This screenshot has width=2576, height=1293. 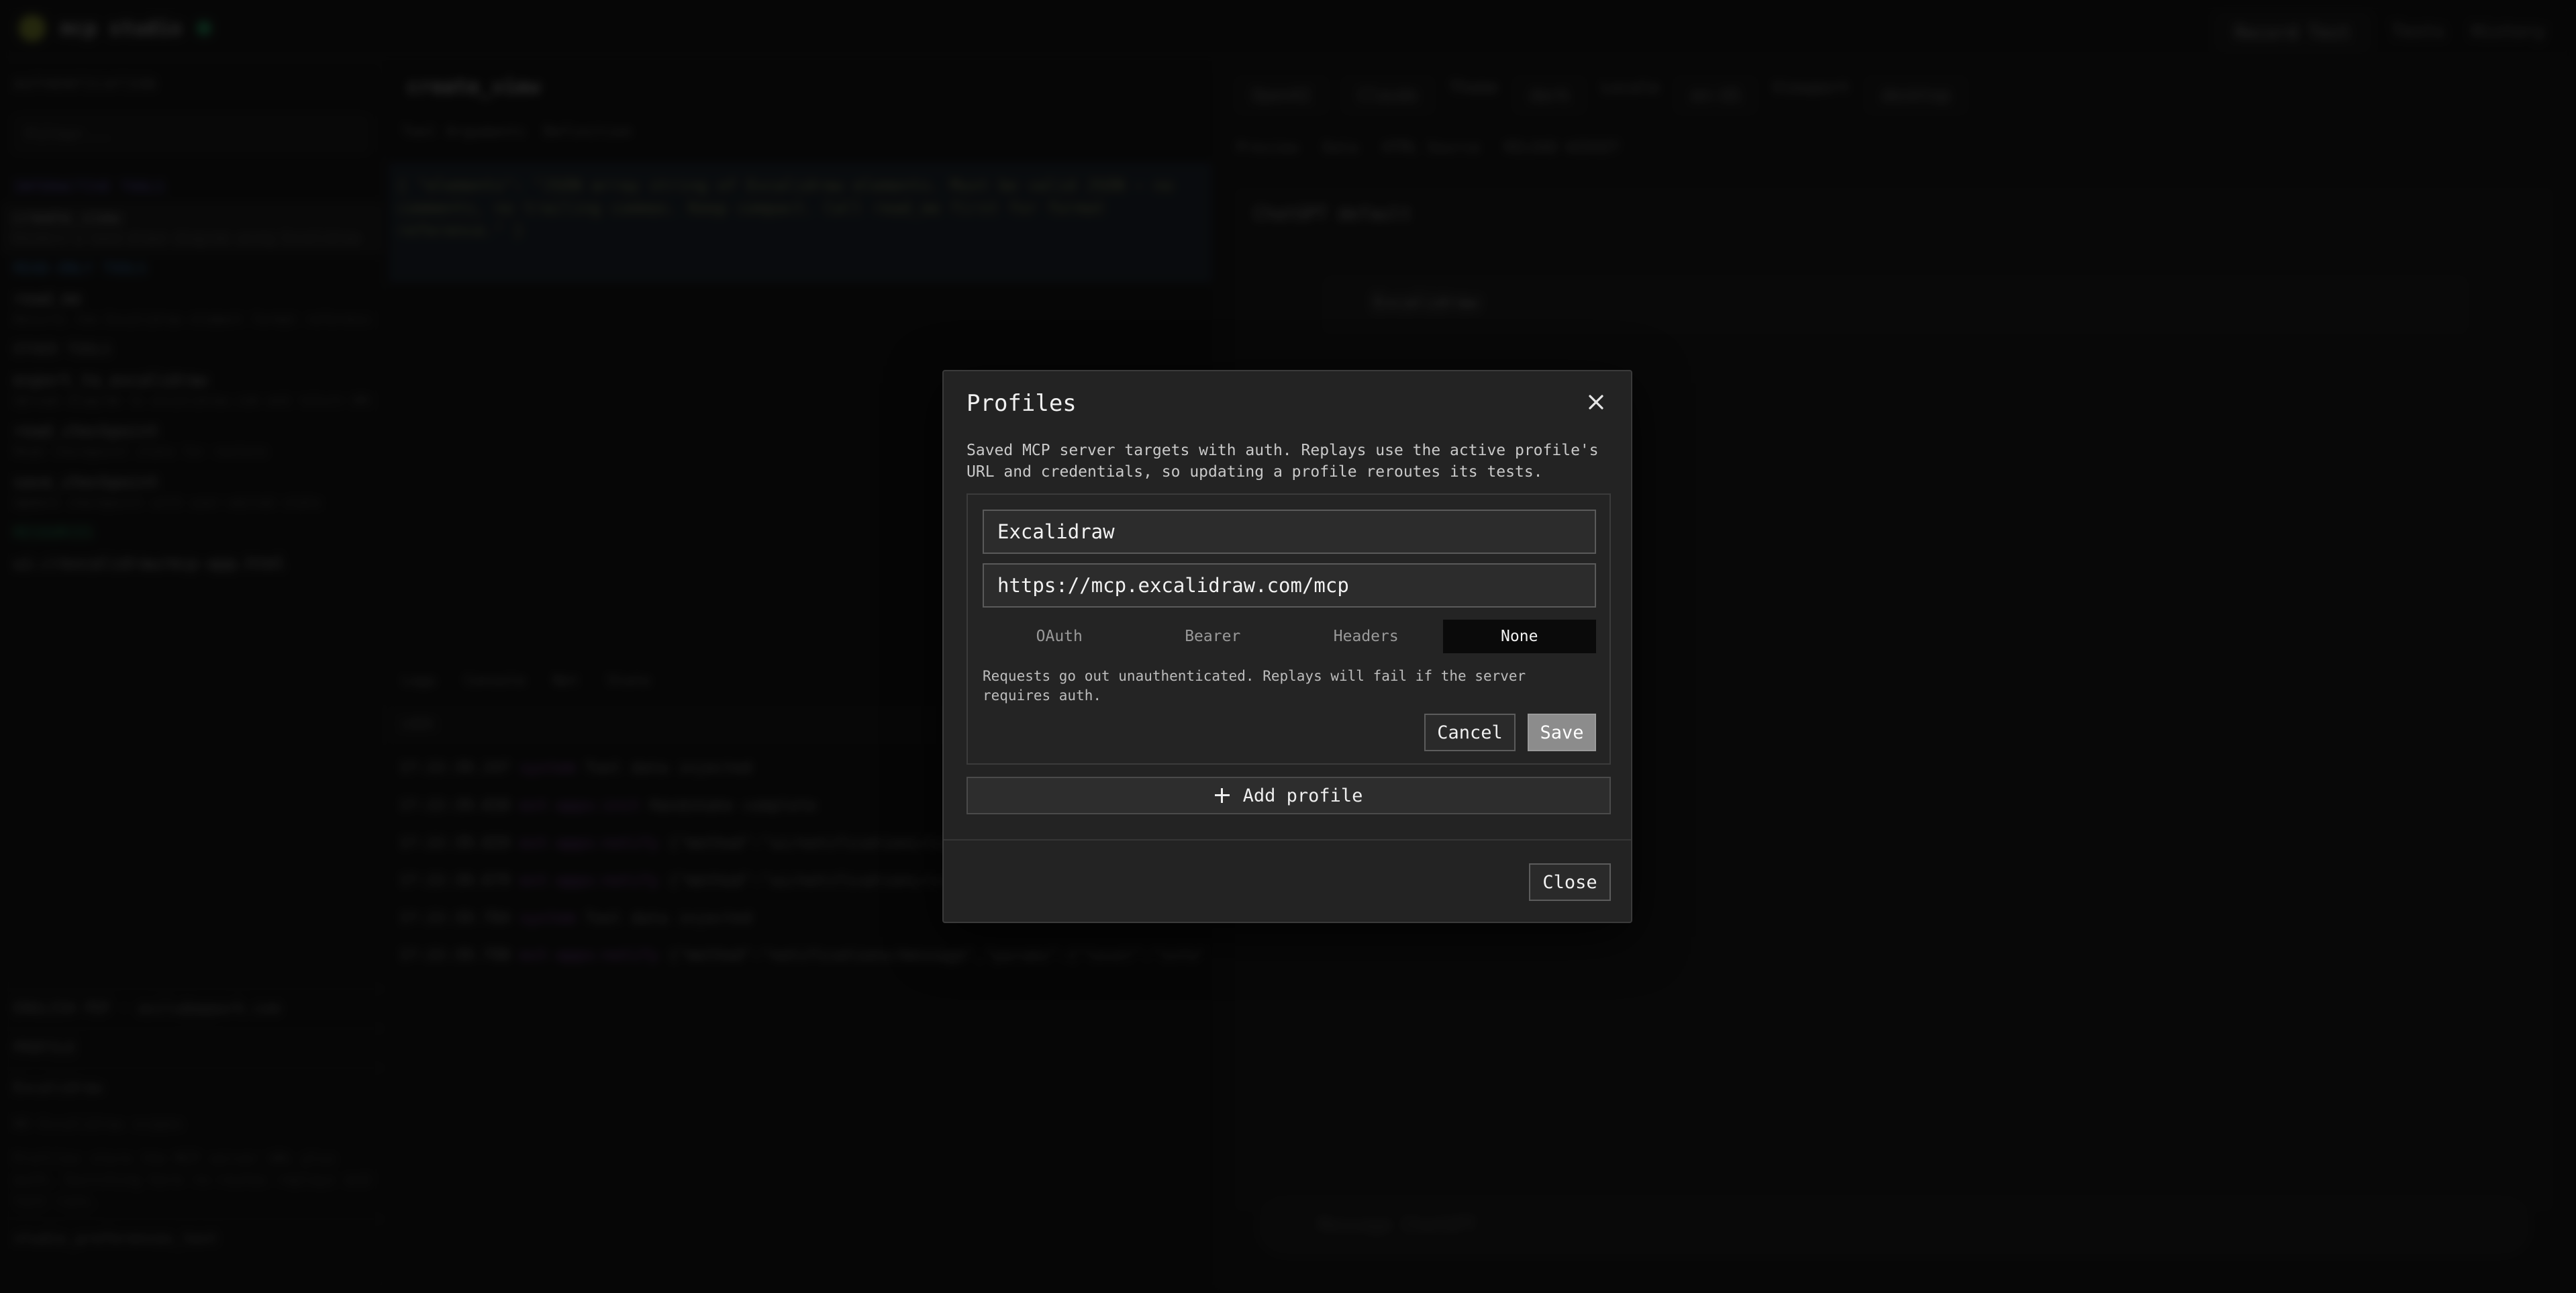 I want to click on auth-tab-oauth: OAuth, so click(x=1059, y=637).